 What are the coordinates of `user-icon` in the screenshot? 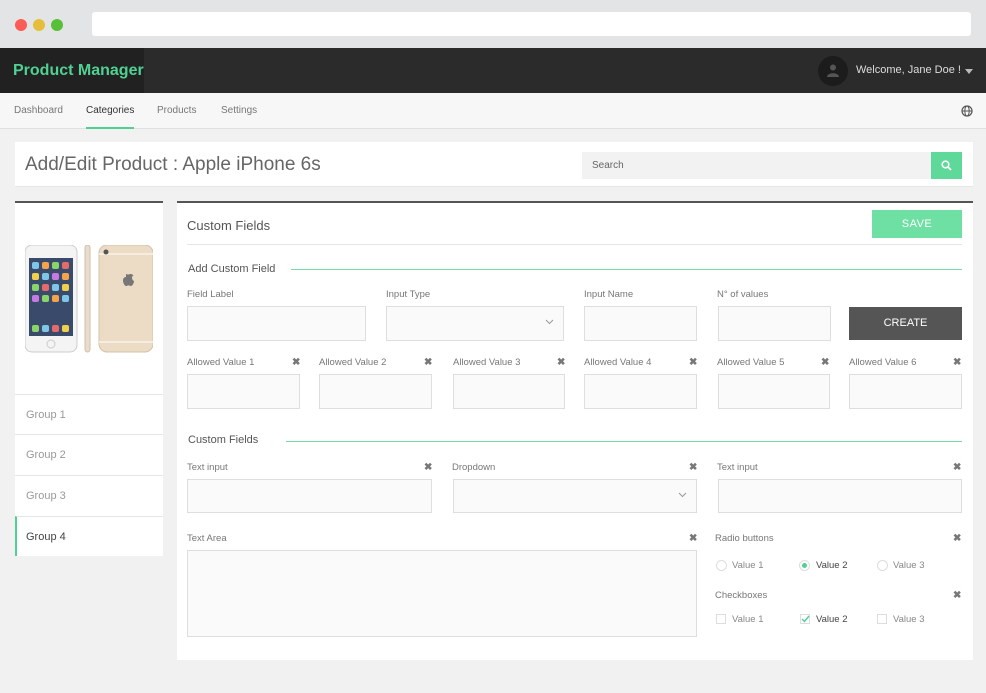 It's located at (833, 70).